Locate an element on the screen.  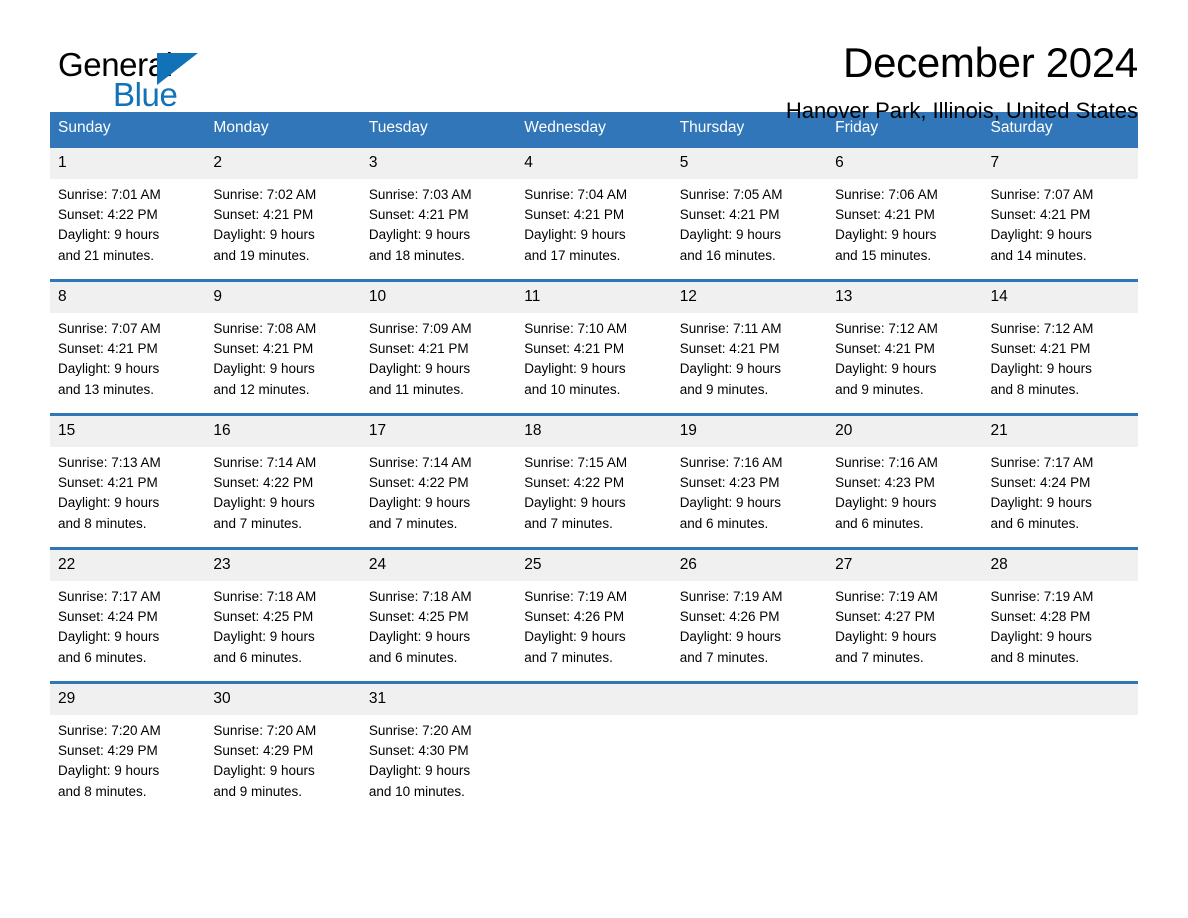
day-number: 15 is located at coordinates (128, 431).